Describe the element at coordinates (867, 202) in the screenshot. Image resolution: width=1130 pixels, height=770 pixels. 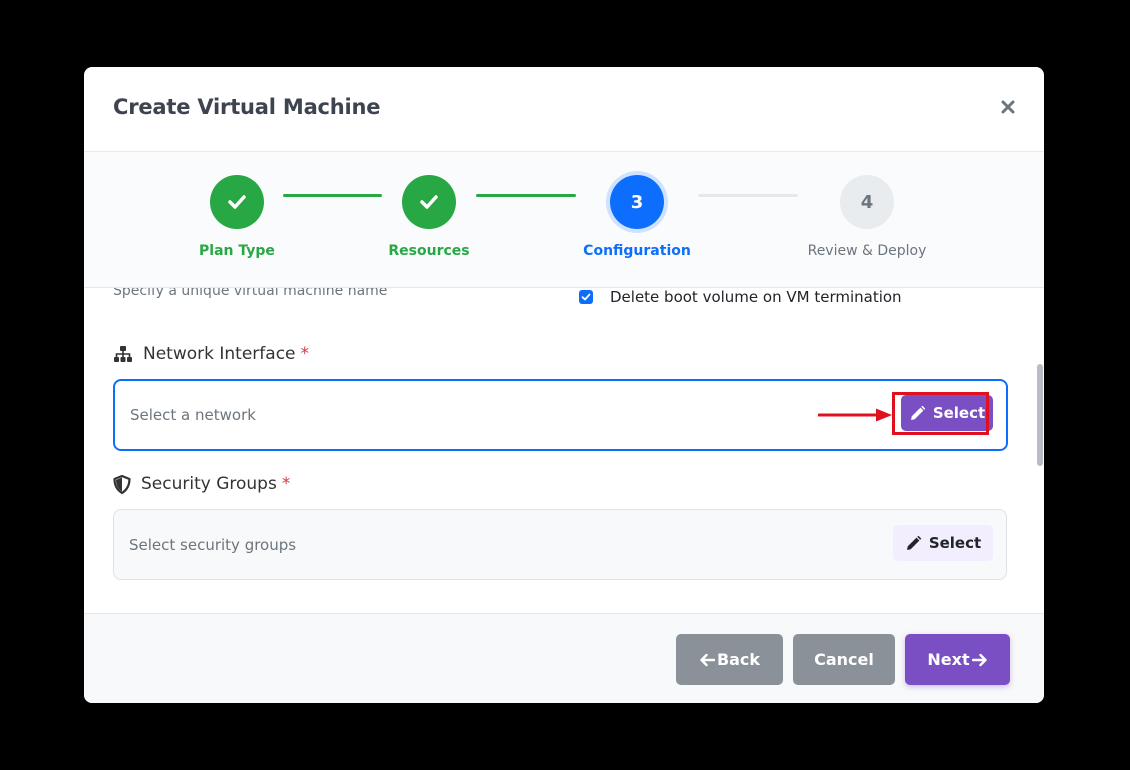
I see `step-4-number: 4` at that location.